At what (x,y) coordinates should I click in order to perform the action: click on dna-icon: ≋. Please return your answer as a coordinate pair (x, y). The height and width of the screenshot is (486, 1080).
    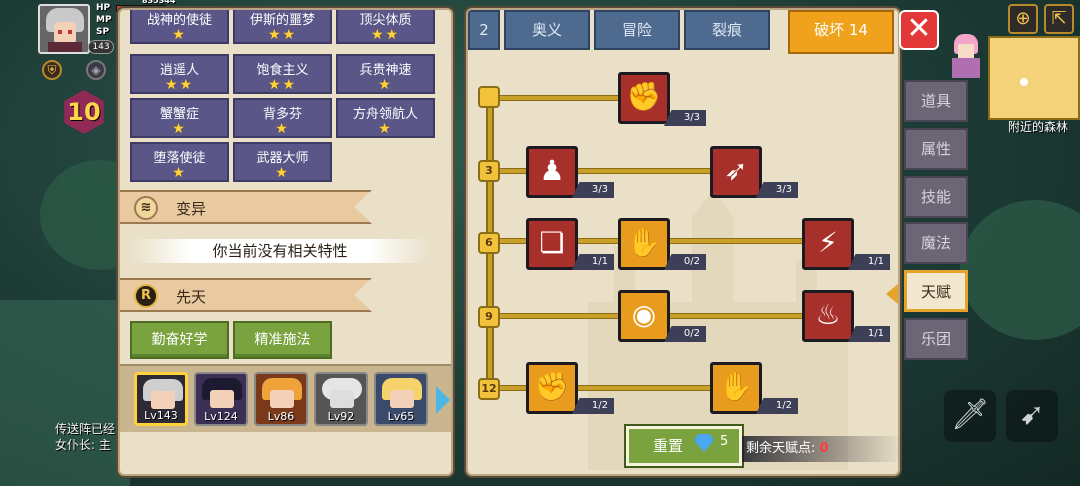
    Looking at the image, I should click on (146, 208).